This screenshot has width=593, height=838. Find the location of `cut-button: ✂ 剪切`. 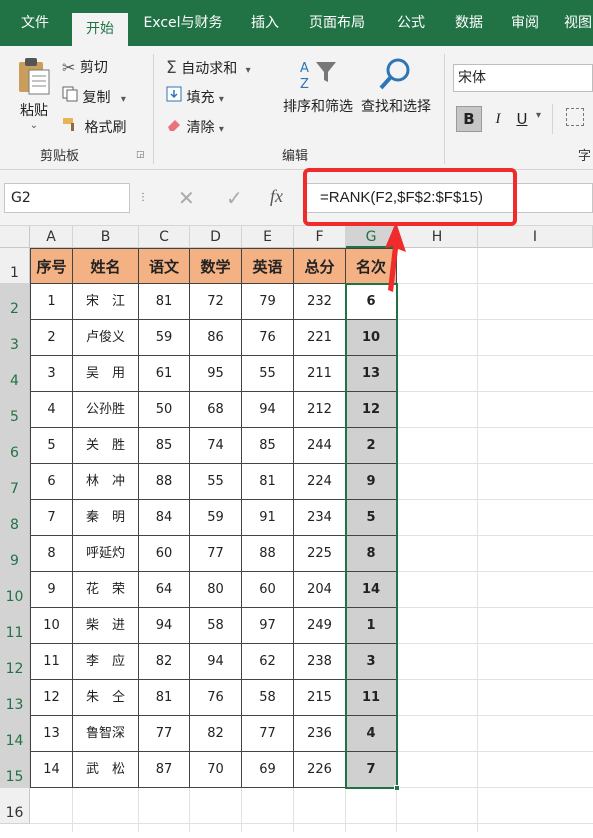

cut-button: ✂ 剪切 is located at coordinates (85, 68).